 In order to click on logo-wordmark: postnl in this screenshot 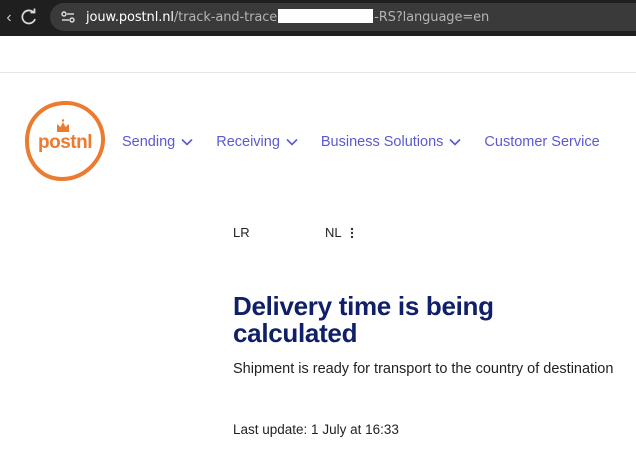, I will do `click(65, 142)`.